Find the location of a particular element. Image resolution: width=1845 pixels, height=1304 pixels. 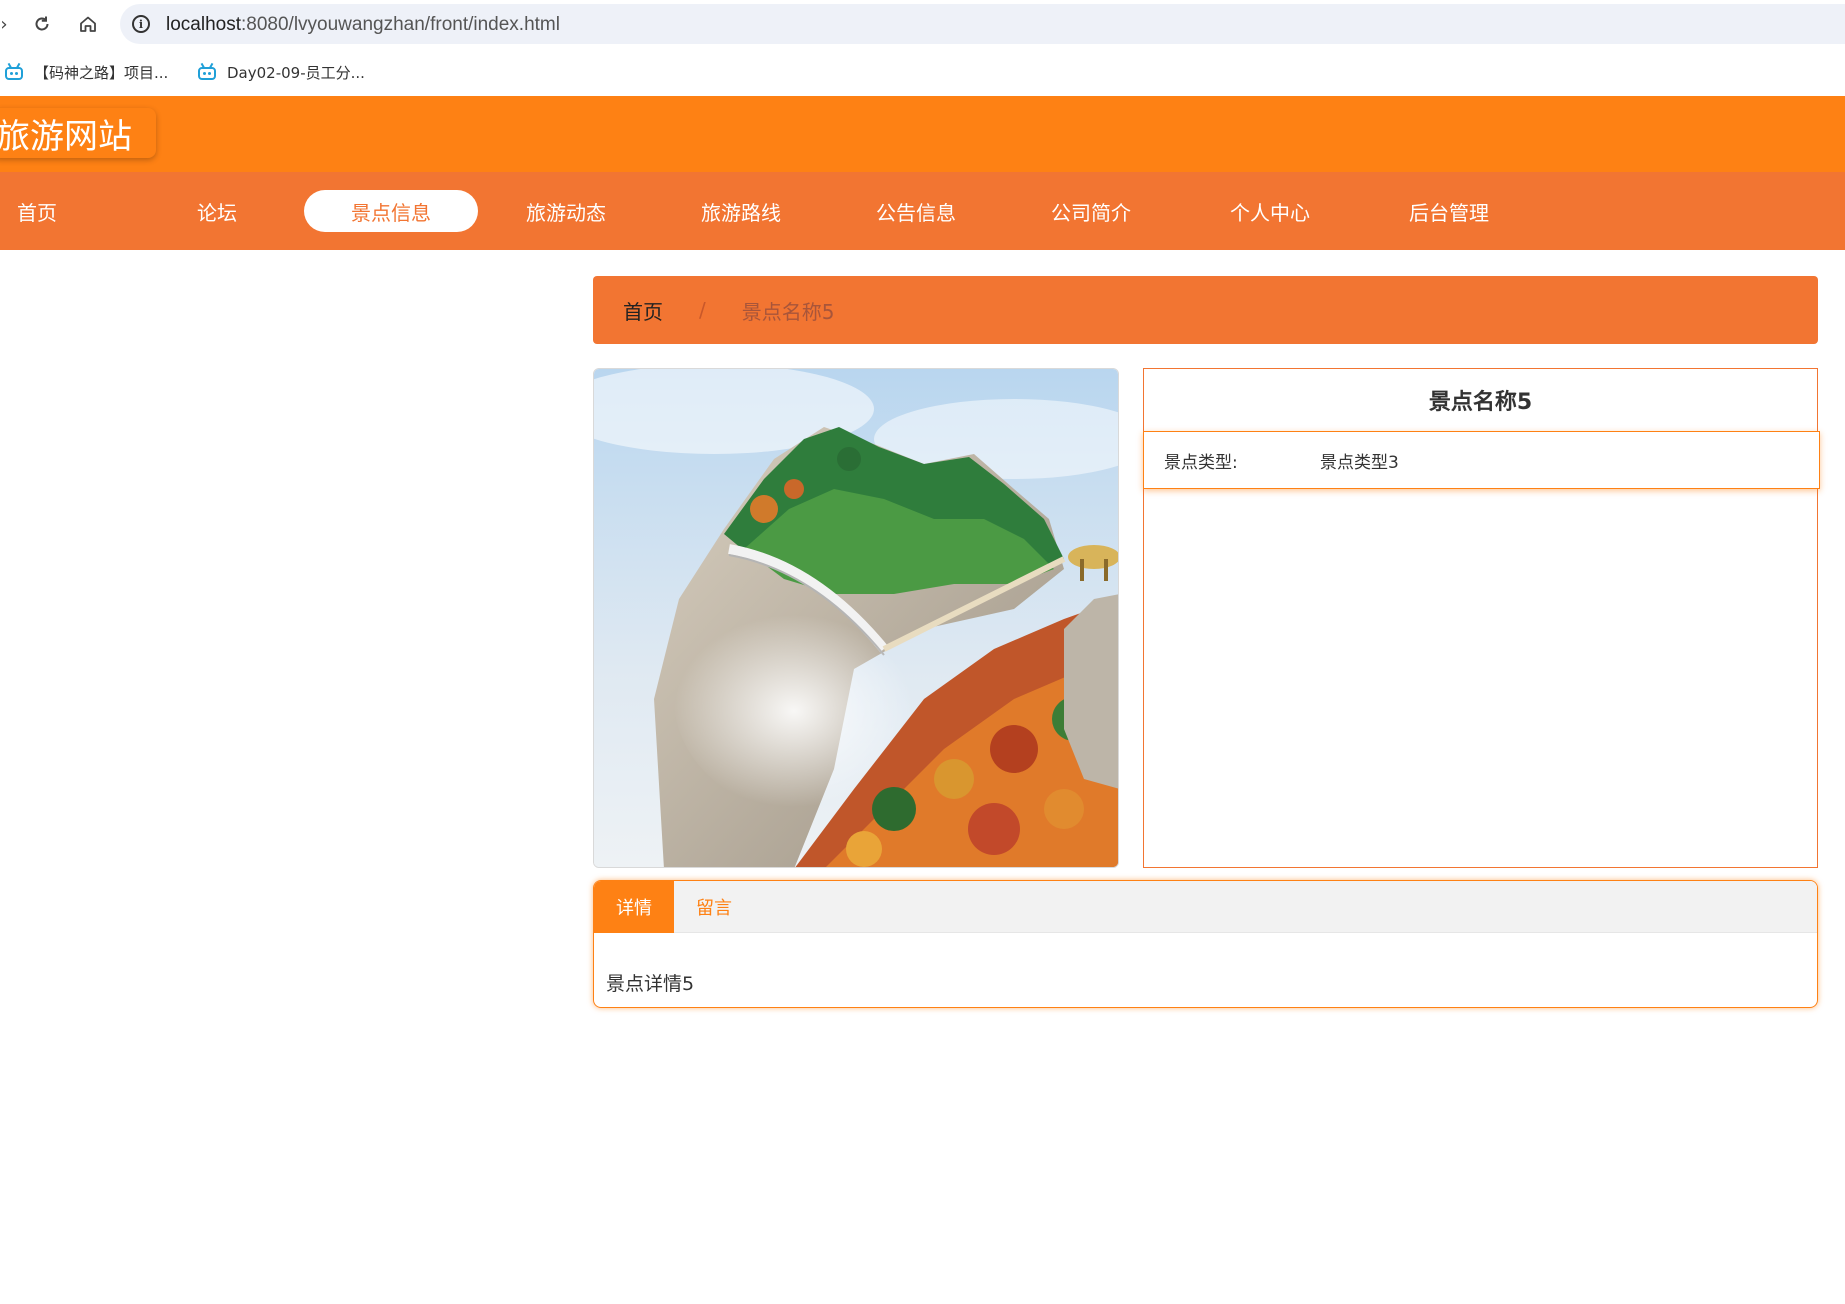

tab-comments: 留言 is located at coordinates (714, 907).